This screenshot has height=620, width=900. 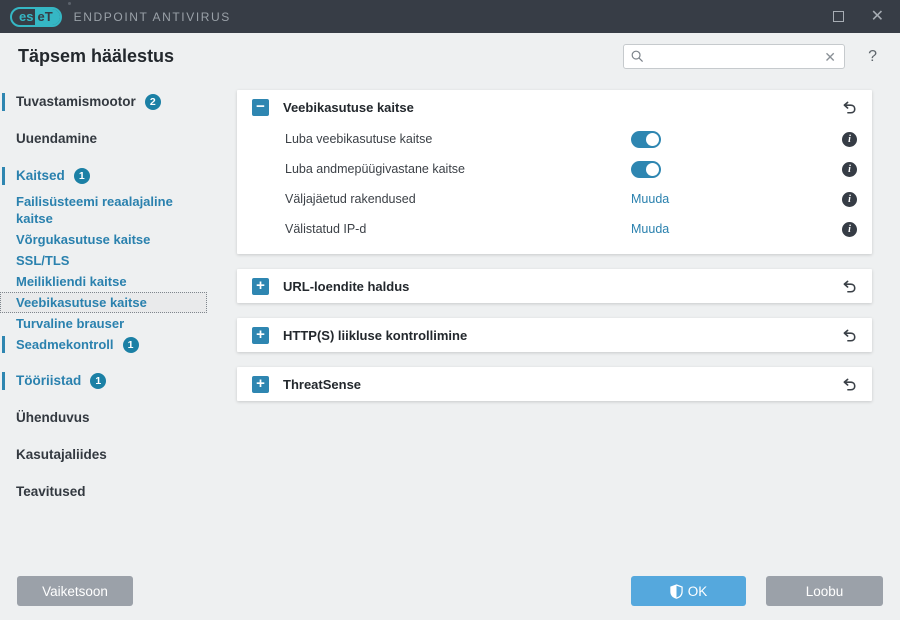 What do you see at coordinates (103, 176) in the screenshot?
I see `sidebar-item-kaitsed: Kaitsed 1` at bounding box center [103, 176].